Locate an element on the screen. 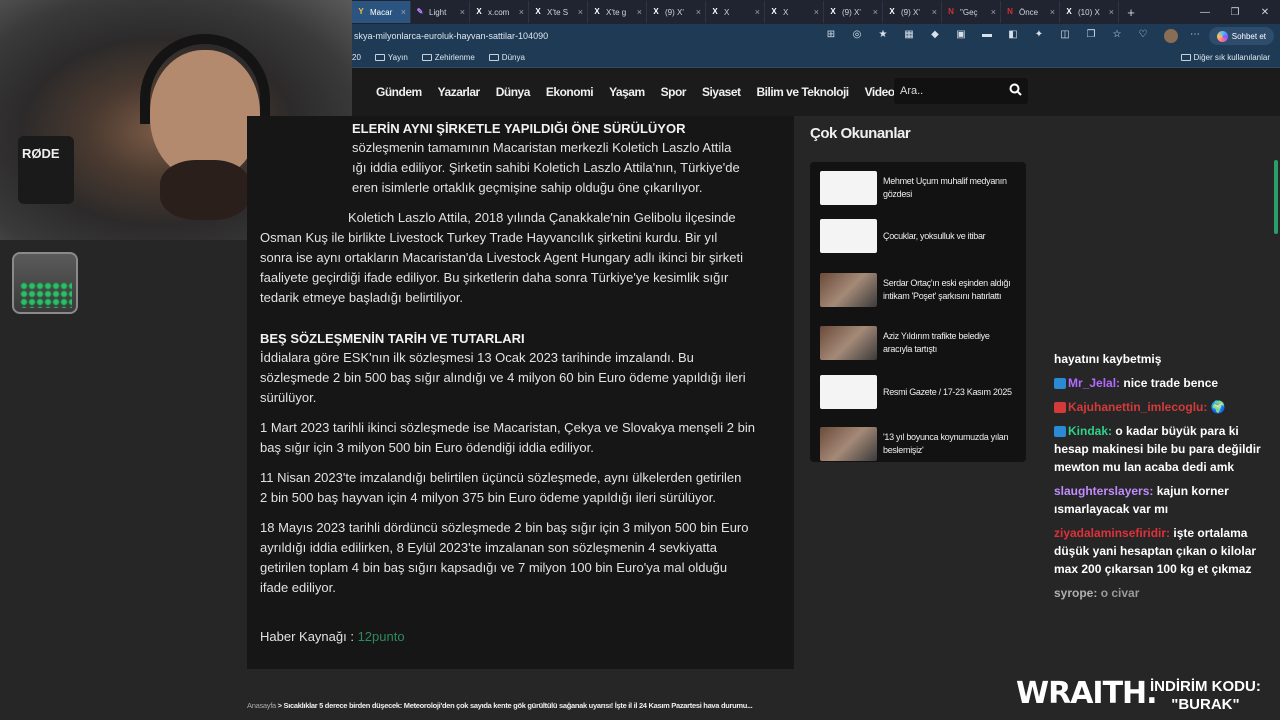 The height and width of the screenshot is (720, 1280). collections-icon: ❐ is located at coordinates (1091, 35).